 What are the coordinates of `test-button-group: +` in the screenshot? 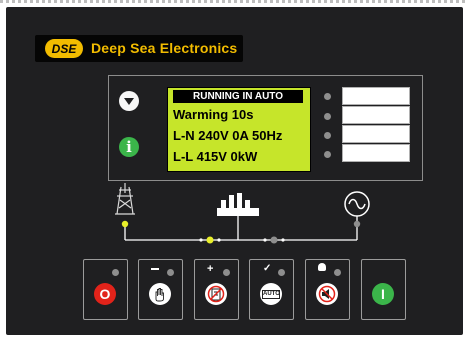 It's located at (216, 289).